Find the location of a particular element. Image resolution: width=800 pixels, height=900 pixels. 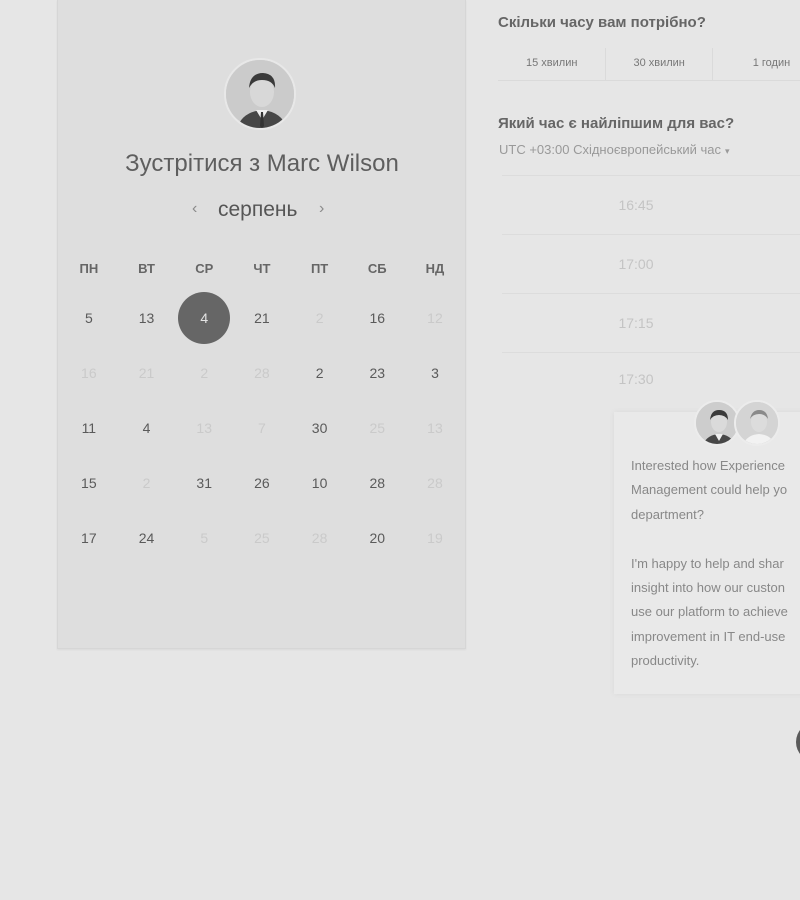

weekday-label: НД is located at coordinates (435, 268).